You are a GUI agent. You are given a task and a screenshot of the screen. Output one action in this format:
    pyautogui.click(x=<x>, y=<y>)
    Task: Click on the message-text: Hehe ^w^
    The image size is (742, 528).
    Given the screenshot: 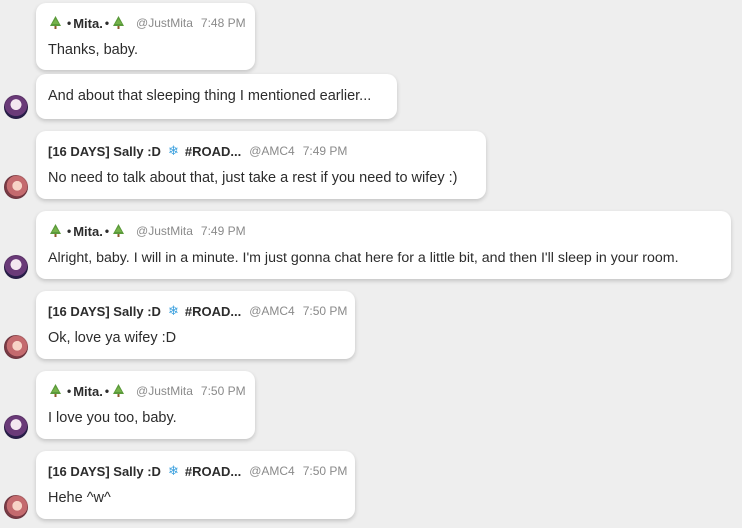 What is the action you would take?
    pyautogui.click(x=79, y=498)
    